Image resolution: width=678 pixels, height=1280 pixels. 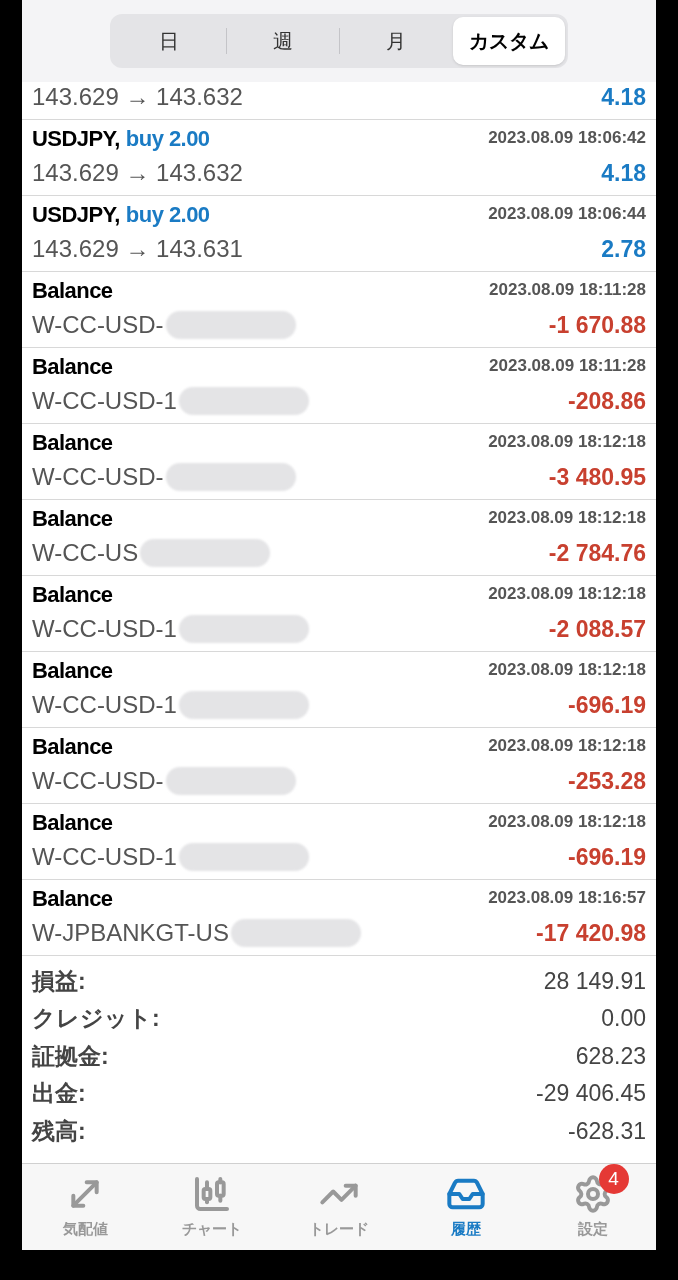 I want to click on summary-value: -29 406.45, so click(x=591, y=1093).